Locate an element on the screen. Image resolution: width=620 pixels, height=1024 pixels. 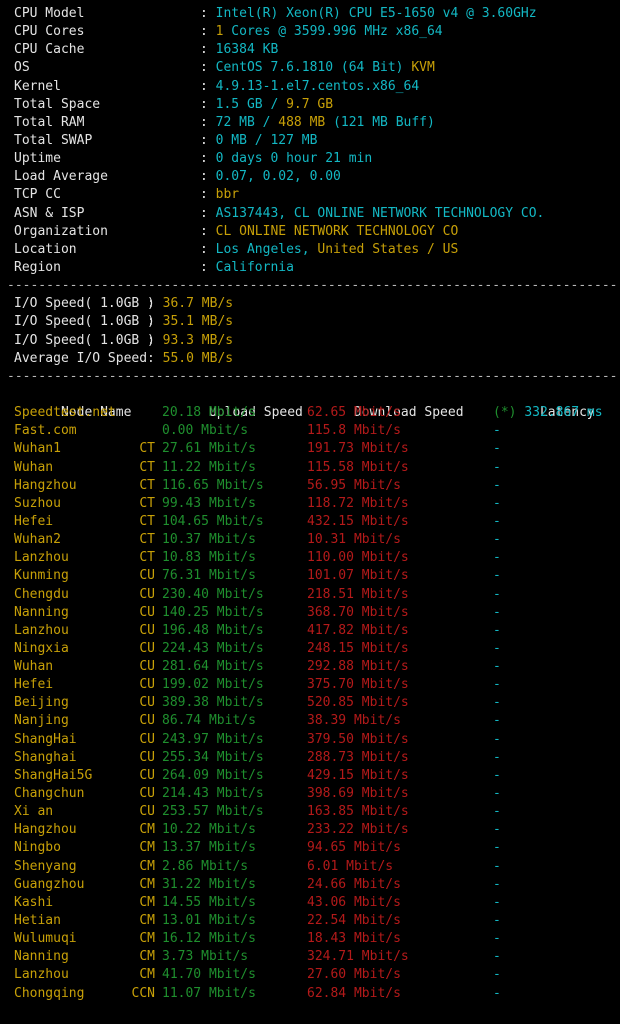
cell-latency: (*) 332.867 ms is located at coordinates (548, 413).